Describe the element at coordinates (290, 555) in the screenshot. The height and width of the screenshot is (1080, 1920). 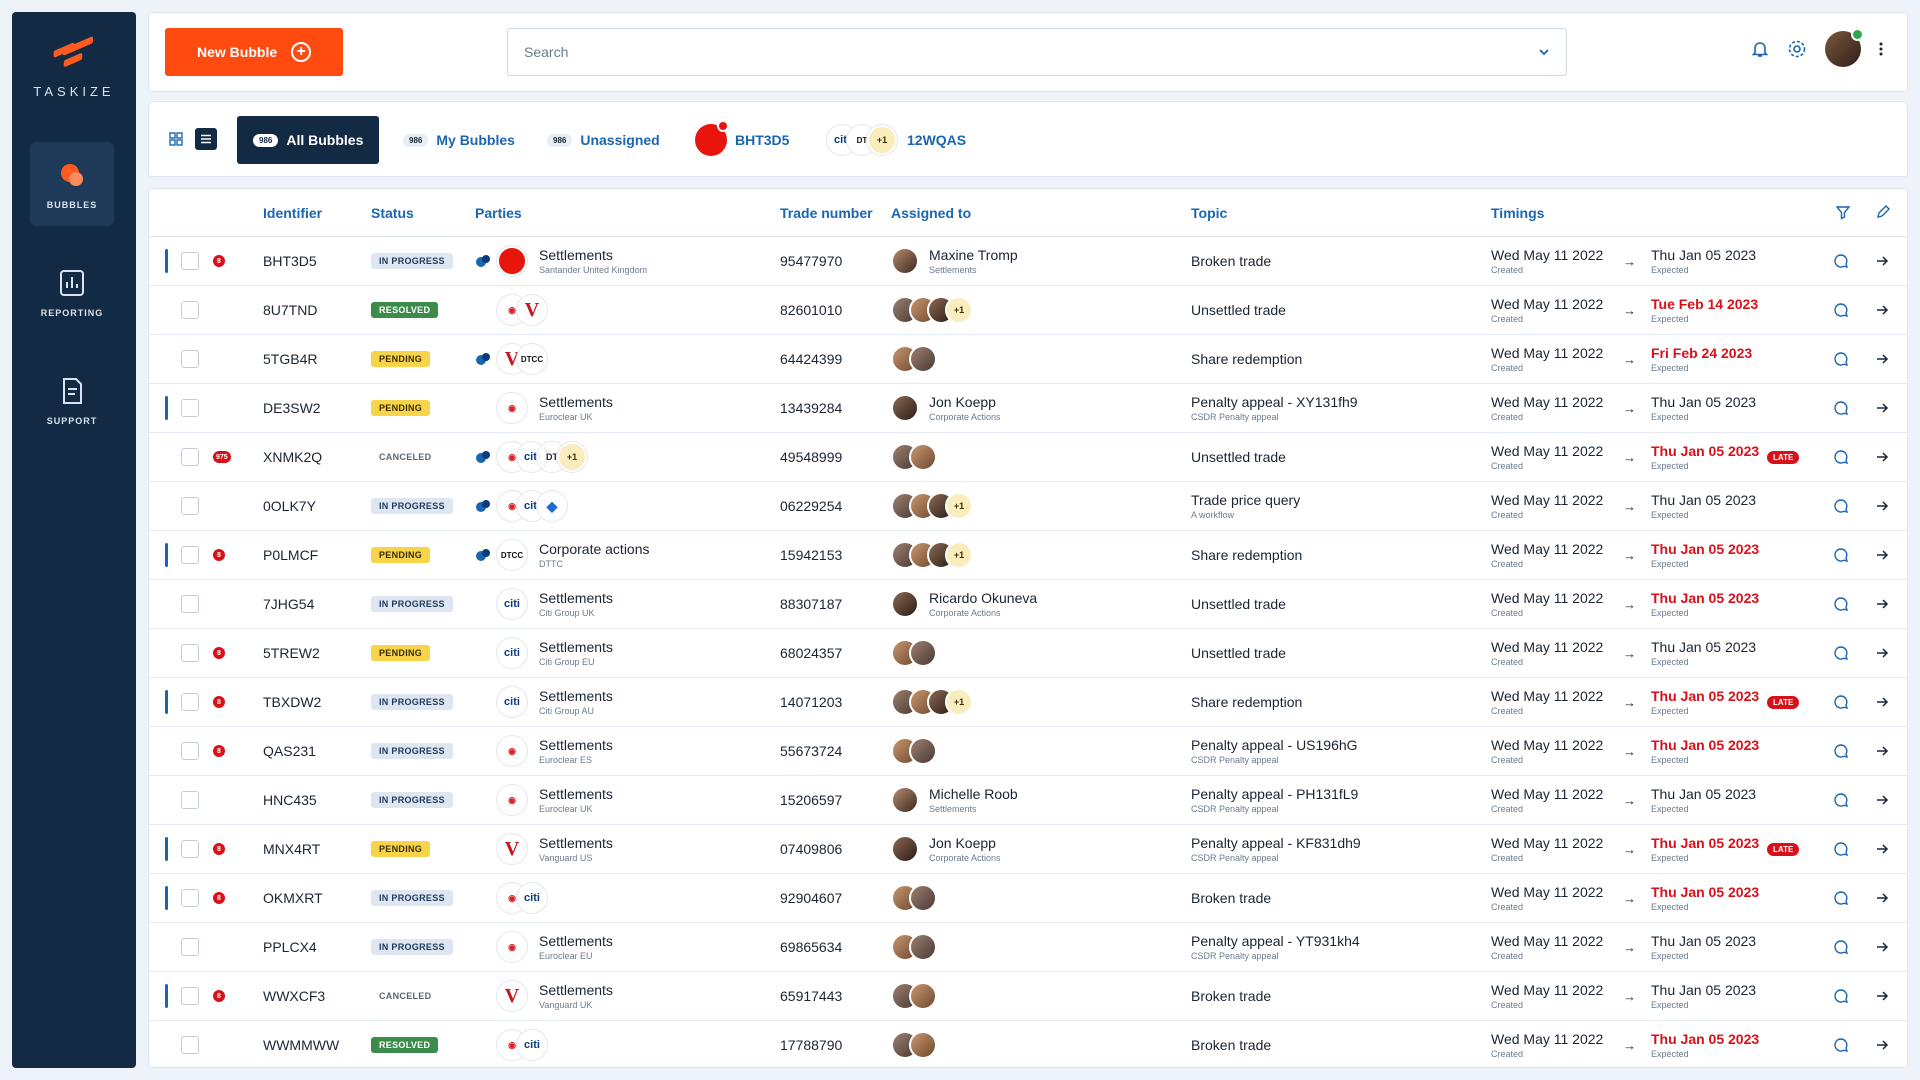
I see `row-identifier: P0LMCF` at that location.